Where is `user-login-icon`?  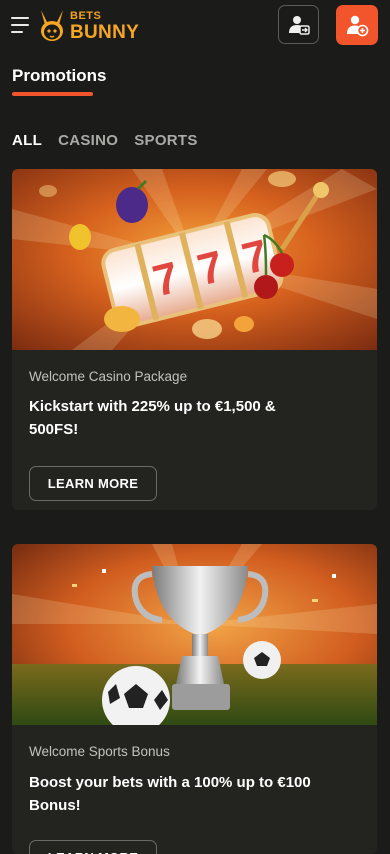 user-login-icon is located at coordinates (299, 25).